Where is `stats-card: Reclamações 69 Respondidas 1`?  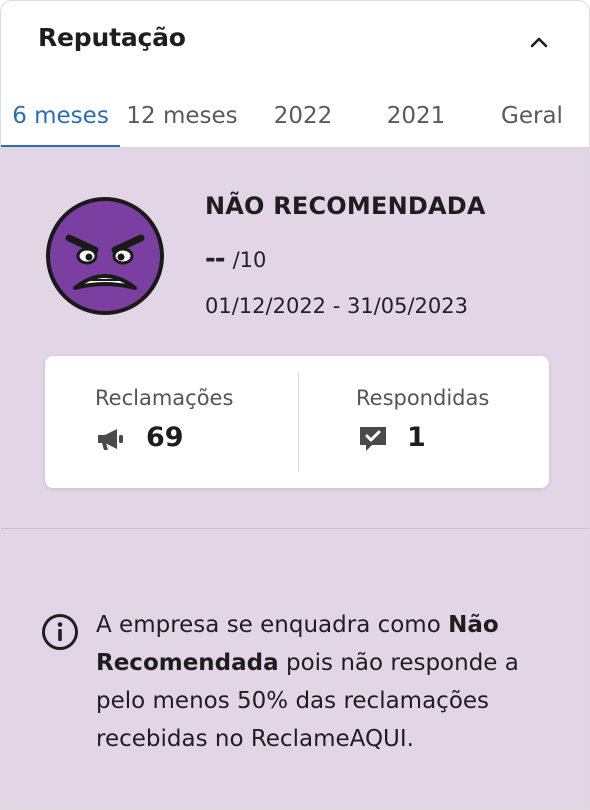 stats-card: Reclamações 69 Respondidas 1 is located at coordinates (297, 422).